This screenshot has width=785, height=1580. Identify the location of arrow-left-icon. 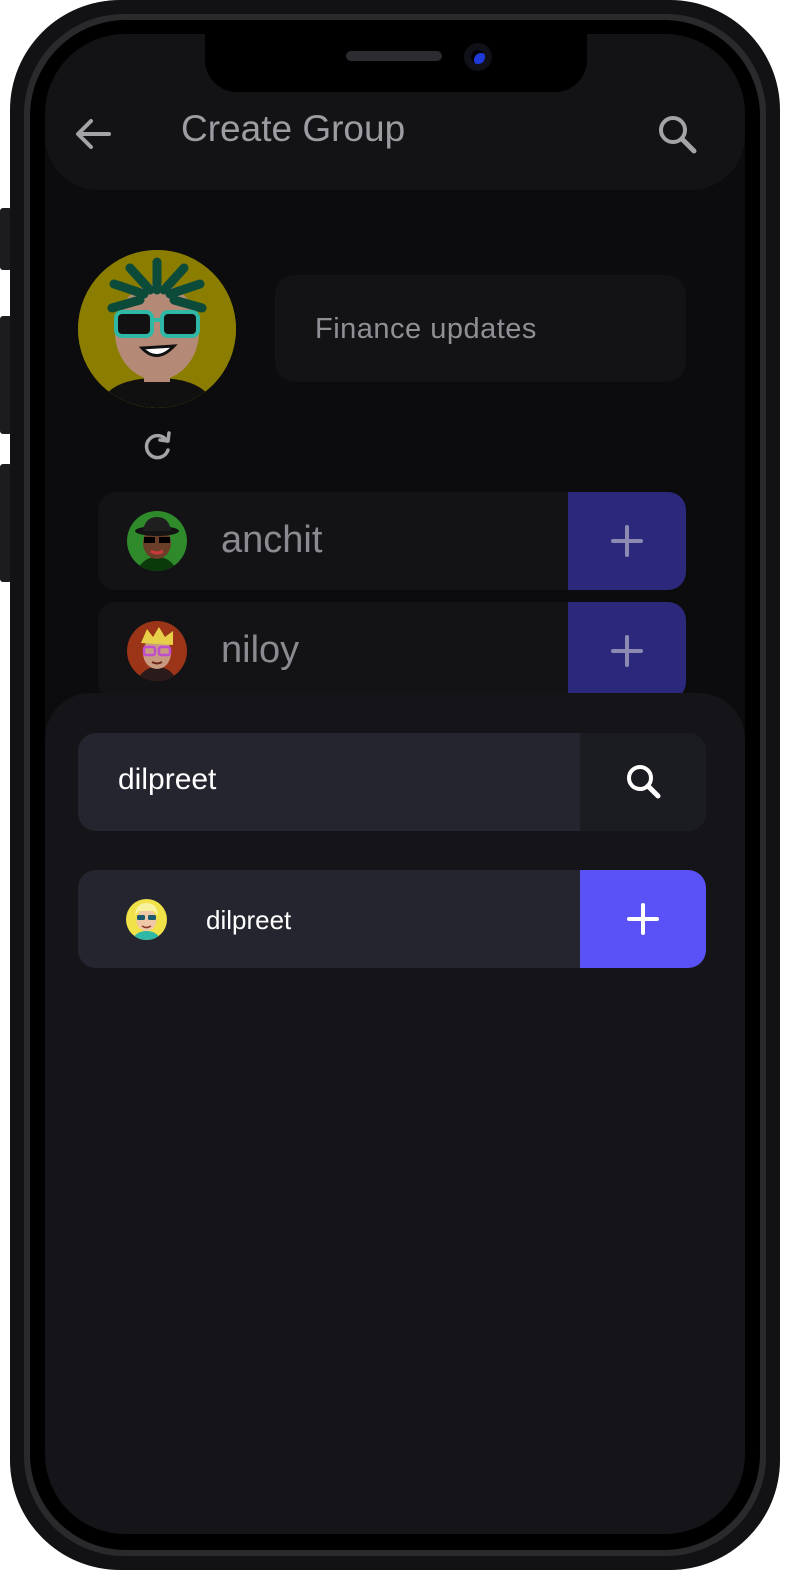
(93, 134).